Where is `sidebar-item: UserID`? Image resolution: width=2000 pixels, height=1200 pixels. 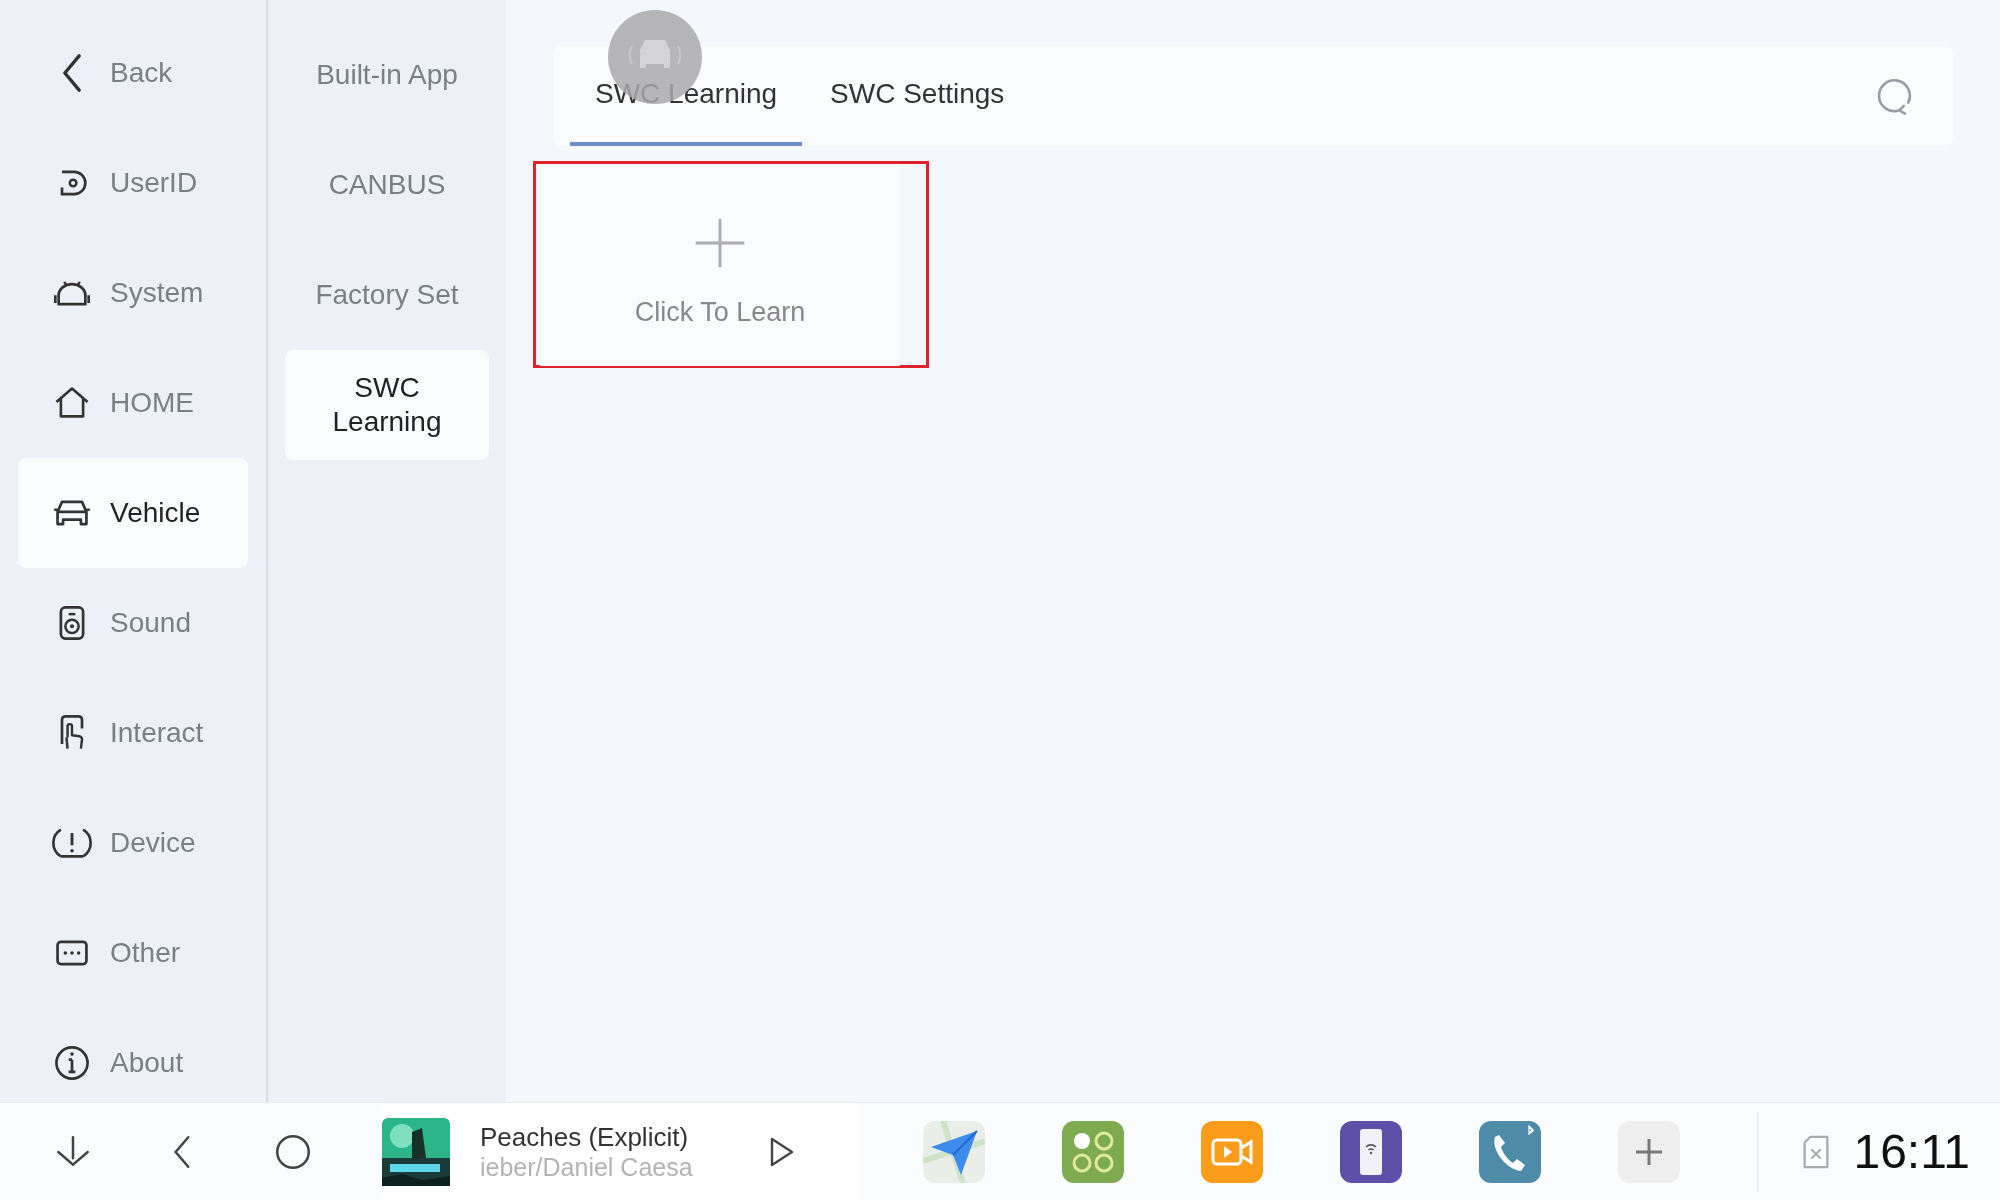
sidebar-item: UserID is located at coordinates (133, 183).